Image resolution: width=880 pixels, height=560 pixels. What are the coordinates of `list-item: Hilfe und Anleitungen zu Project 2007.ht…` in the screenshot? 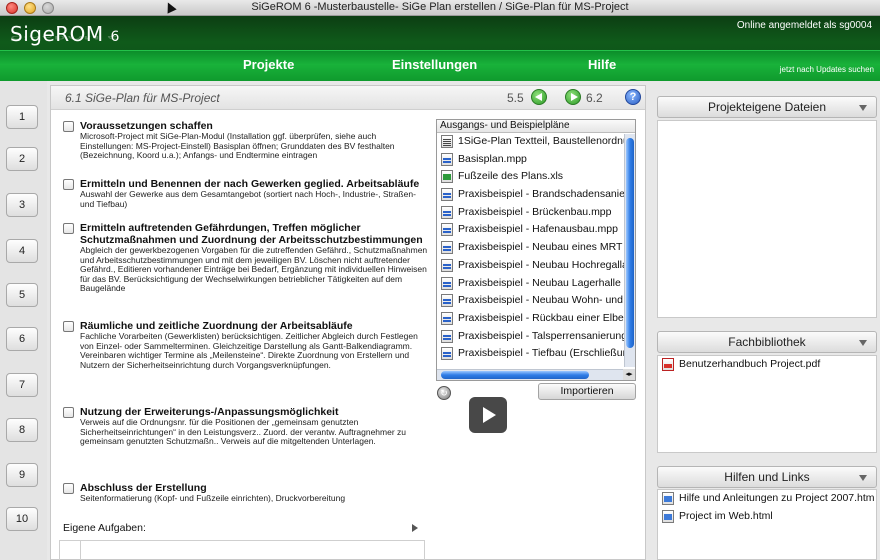 It's located at (767, 499).